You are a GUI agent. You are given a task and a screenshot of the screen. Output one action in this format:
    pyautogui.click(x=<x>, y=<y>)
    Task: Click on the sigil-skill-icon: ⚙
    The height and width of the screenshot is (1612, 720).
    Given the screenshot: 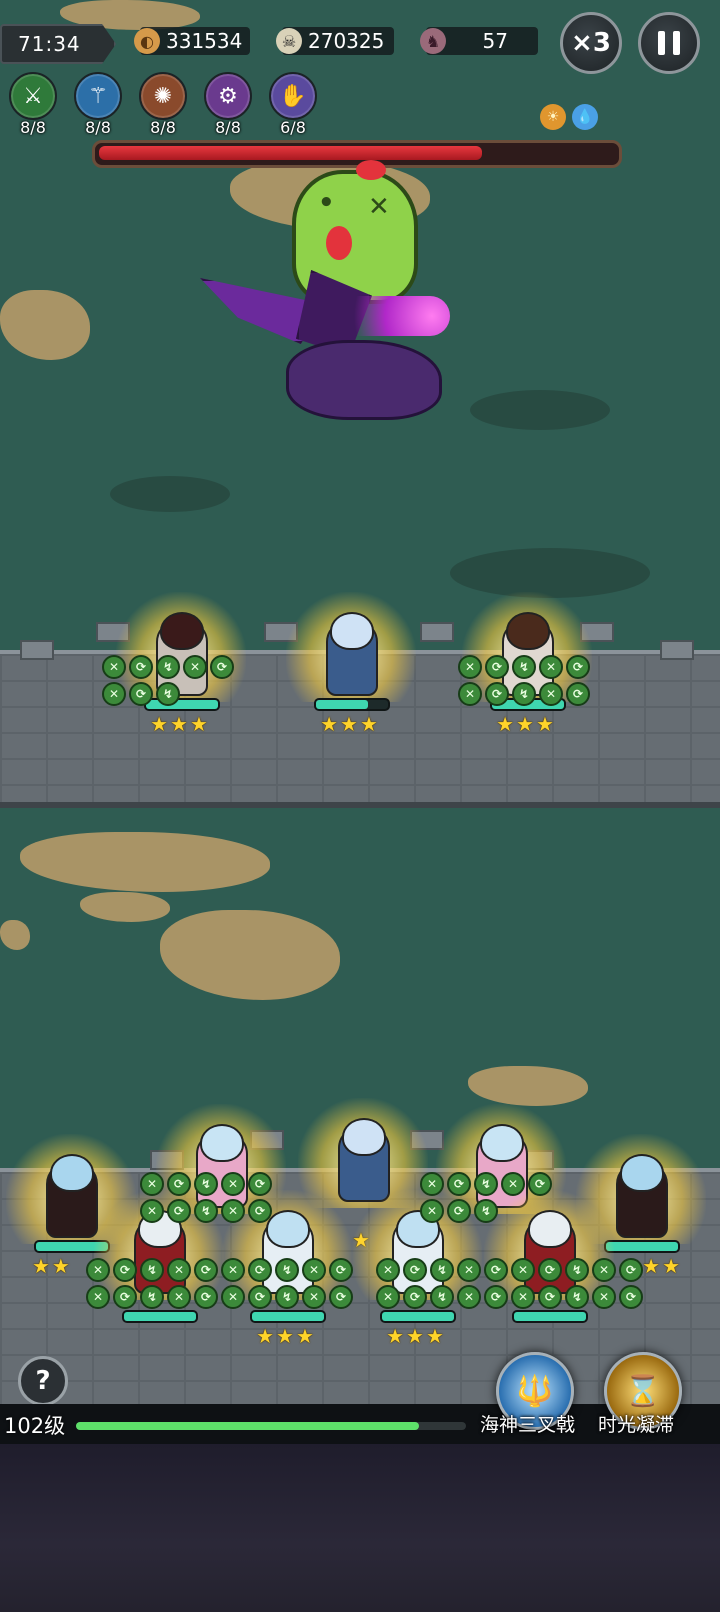 What is the action you would take?
    pyautogui.click(x=228, y=96)
    